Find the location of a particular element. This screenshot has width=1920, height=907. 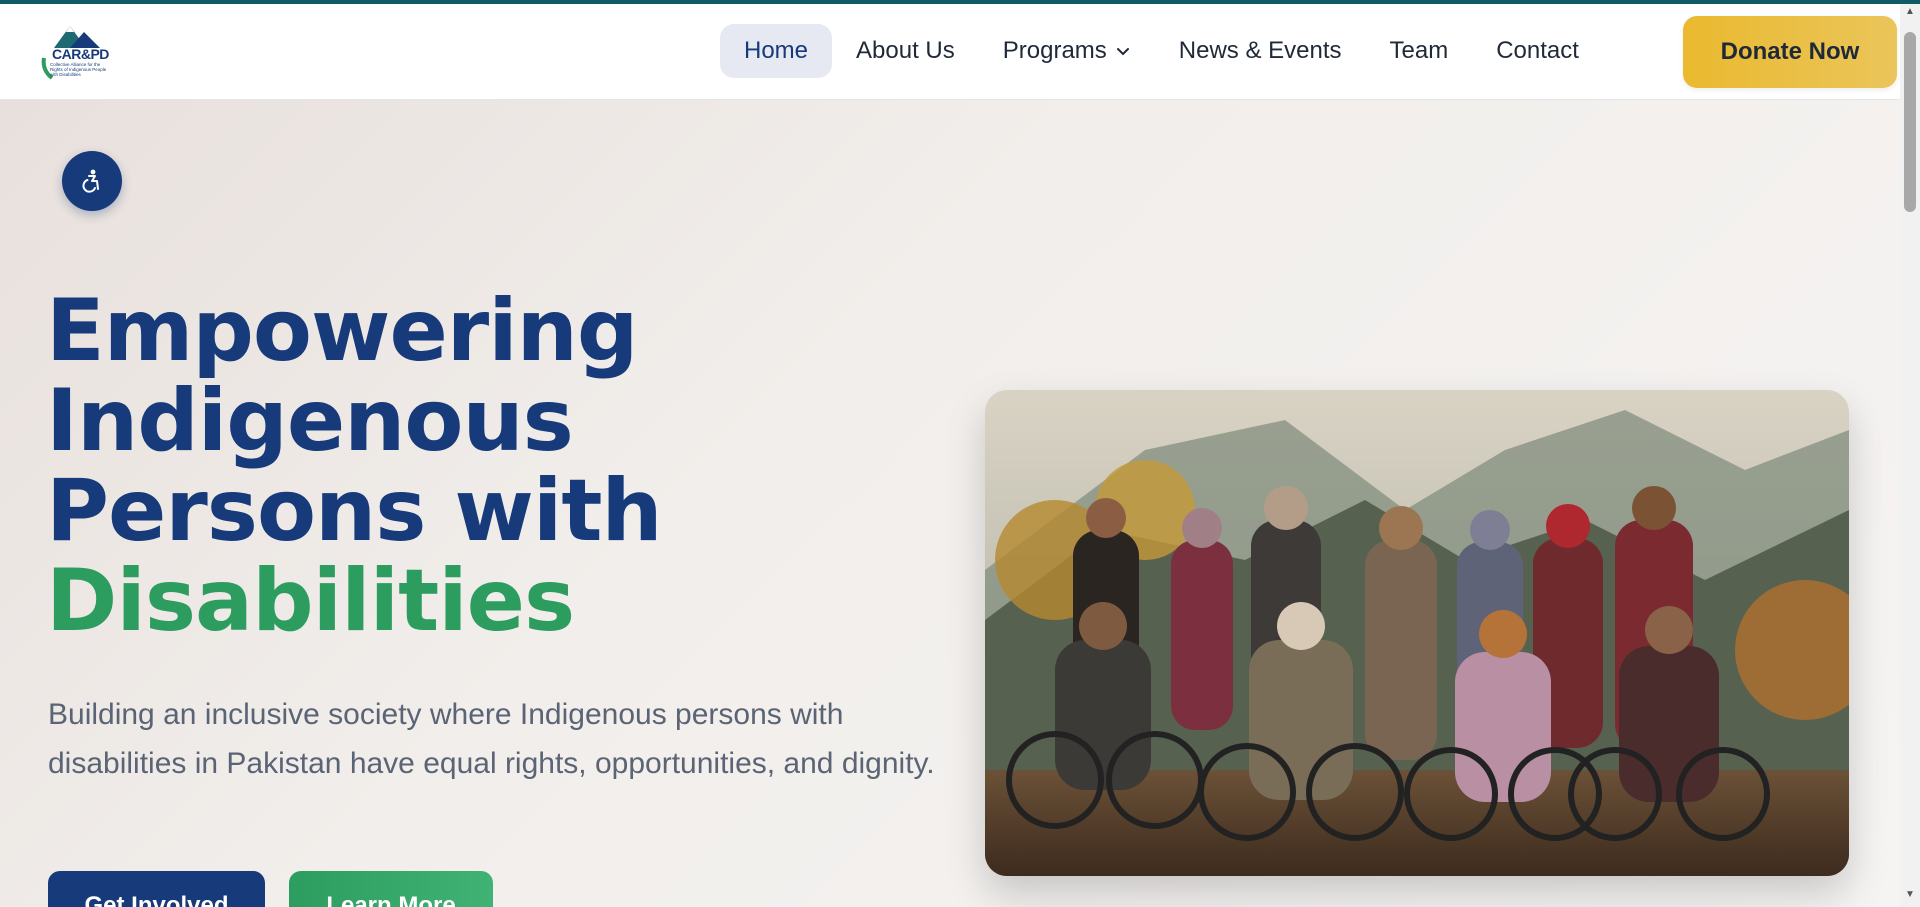

scroll-thumb is located at coordinates (1910, 122).